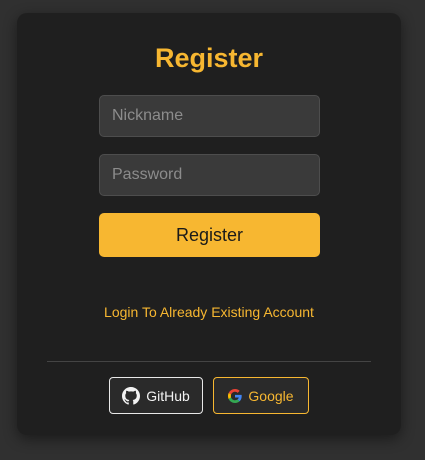 Image resolution: width=425 pixels, height=460 pixels. I want to click on register-button: Register, so click(209, 235).